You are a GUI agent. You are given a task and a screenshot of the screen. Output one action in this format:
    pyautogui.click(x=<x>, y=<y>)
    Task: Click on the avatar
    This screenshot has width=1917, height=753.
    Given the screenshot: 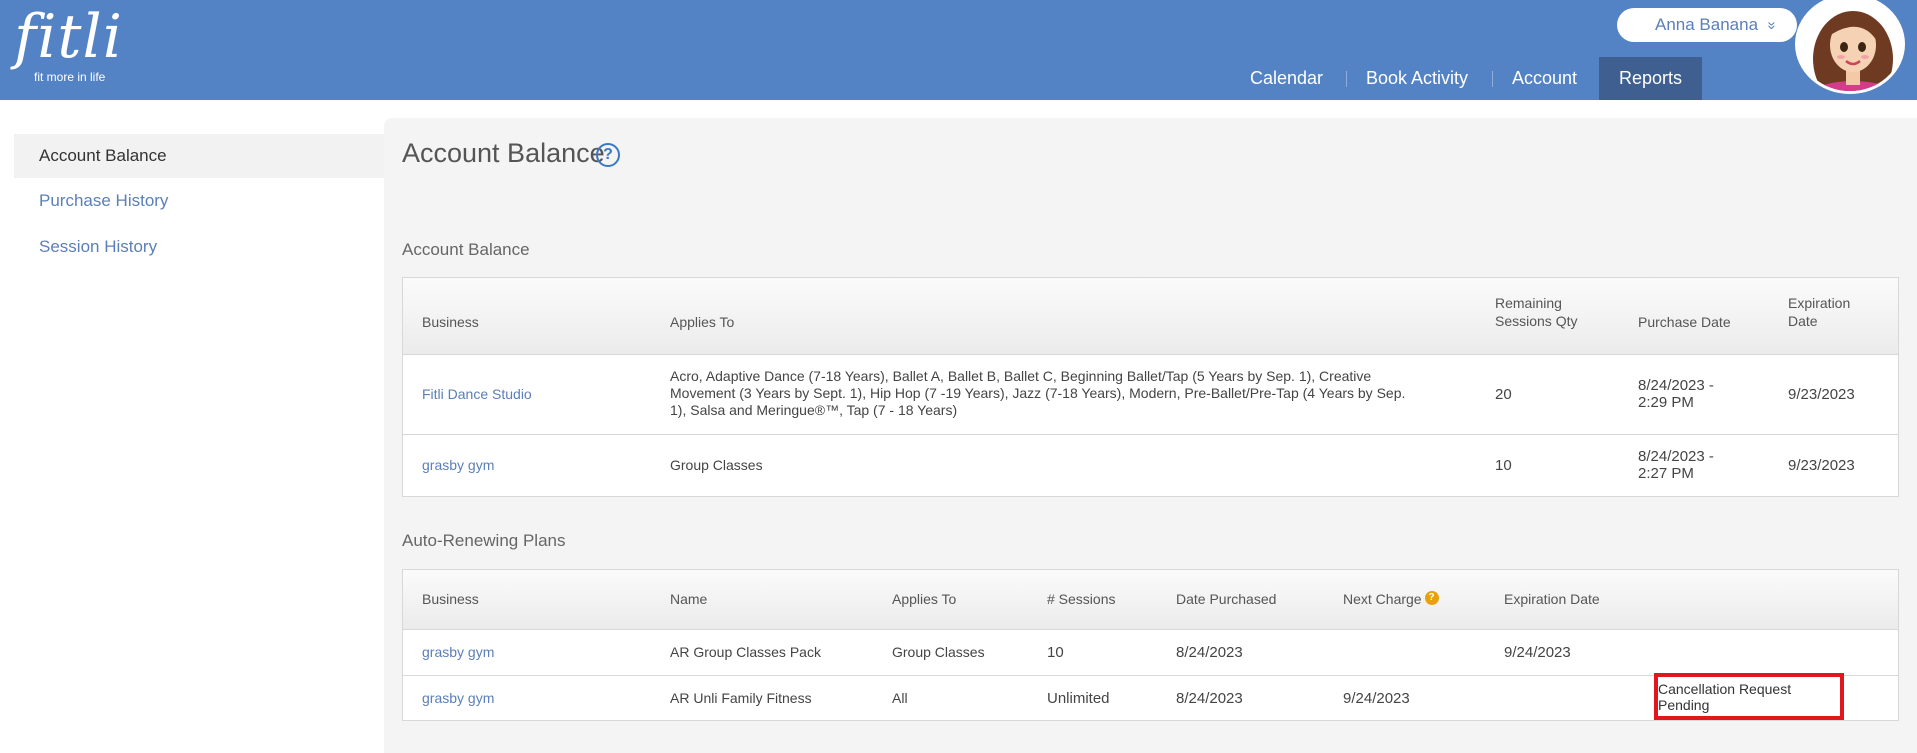 What is the action you would take?
    pyautogui.click(x=1850, y=47)
    